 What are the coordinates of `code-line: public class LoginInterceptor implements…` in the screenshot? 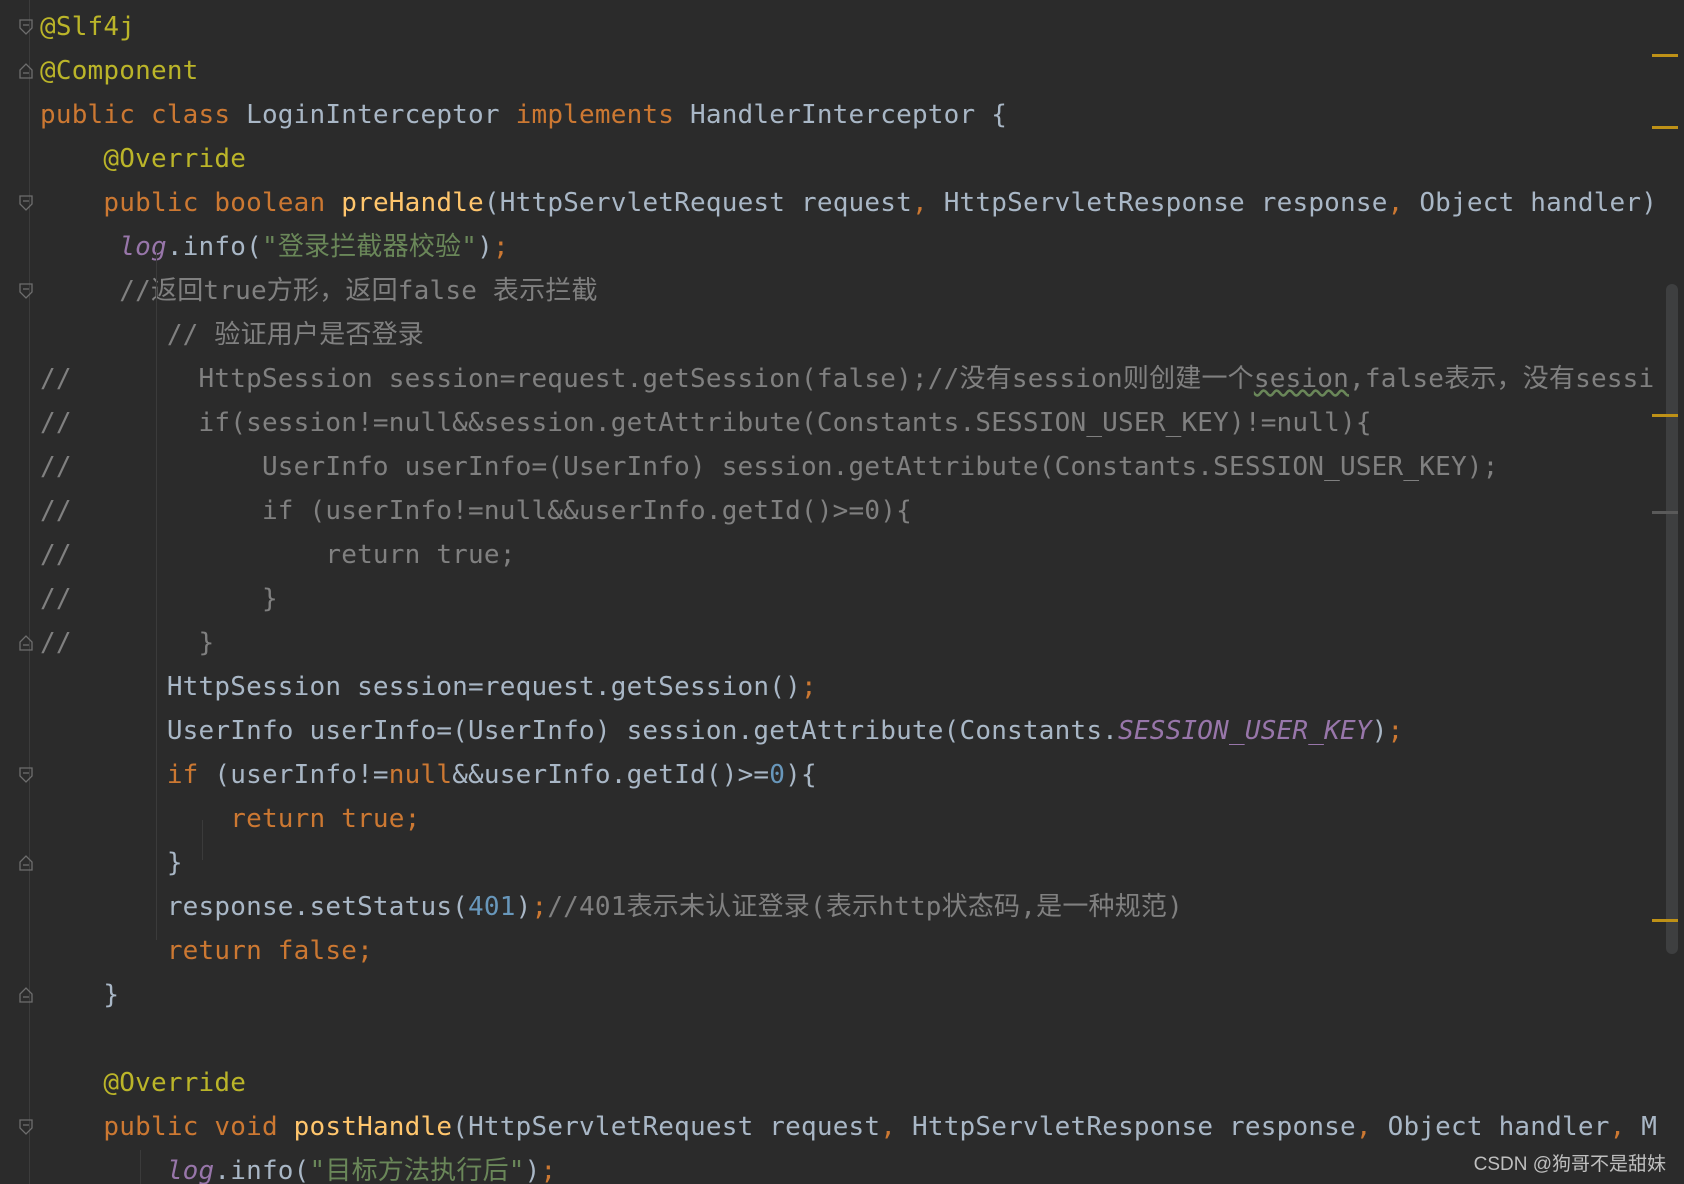 It's located at (523, 115).